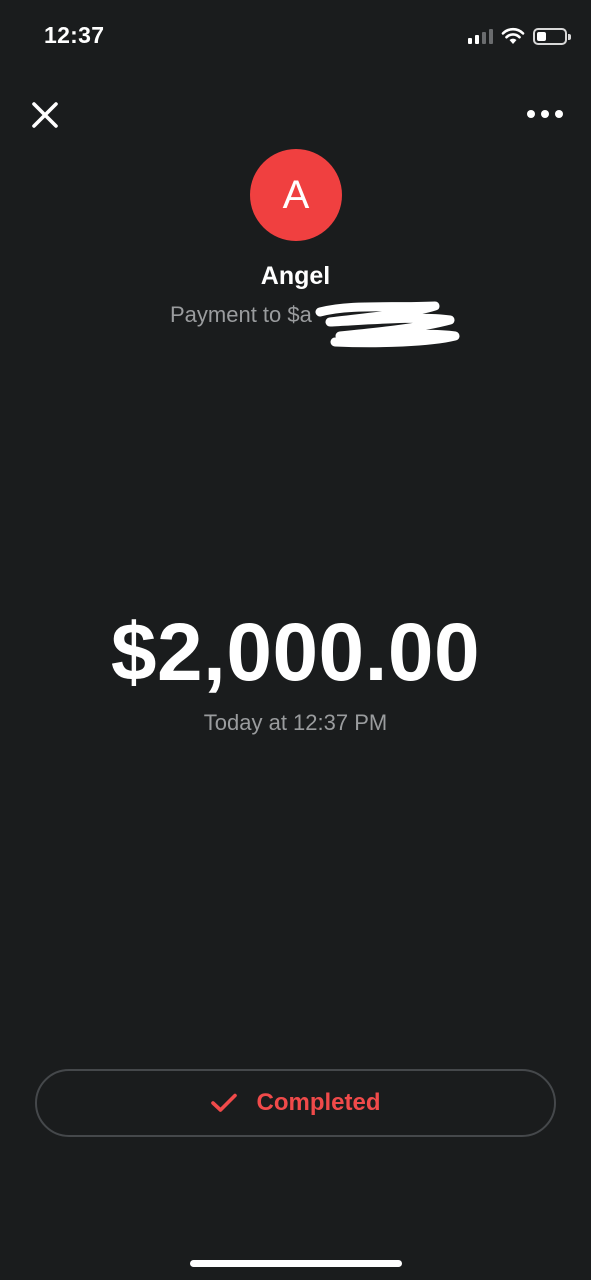 This screenshot has height=1280, width=591. Describe the element at coordinates (241, 314) in the screenshot. I see `payment-subtitle: Payment to $a` at that location.